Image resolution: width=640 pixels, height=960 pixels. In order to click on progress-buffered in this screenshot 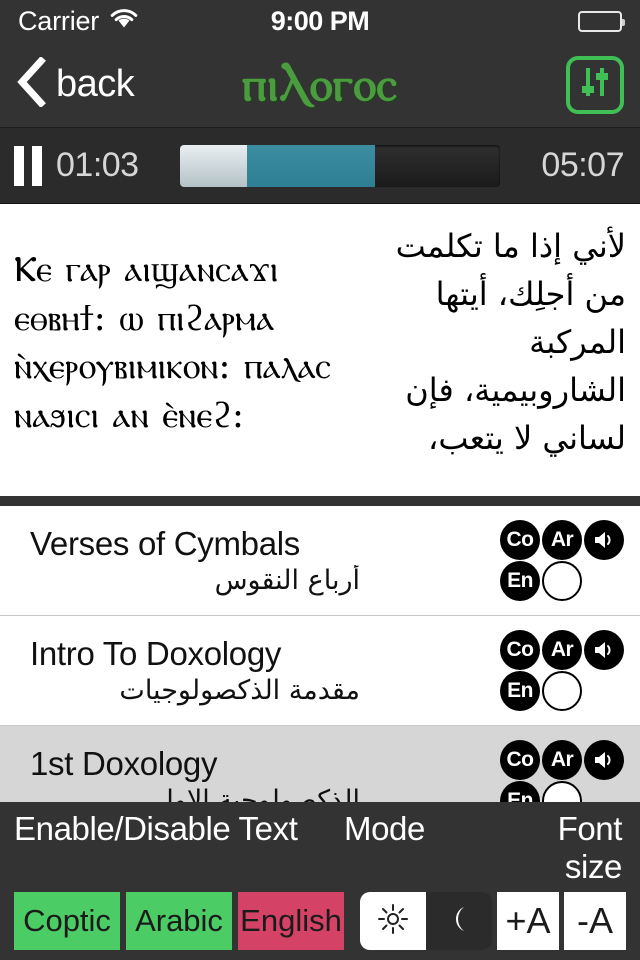, I will do `click(214, 165)`.